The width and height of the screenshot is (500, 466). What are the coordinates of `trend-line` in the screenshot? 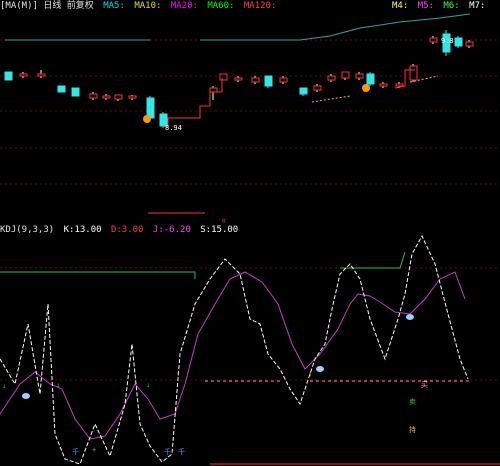 It's located at (331, 99).